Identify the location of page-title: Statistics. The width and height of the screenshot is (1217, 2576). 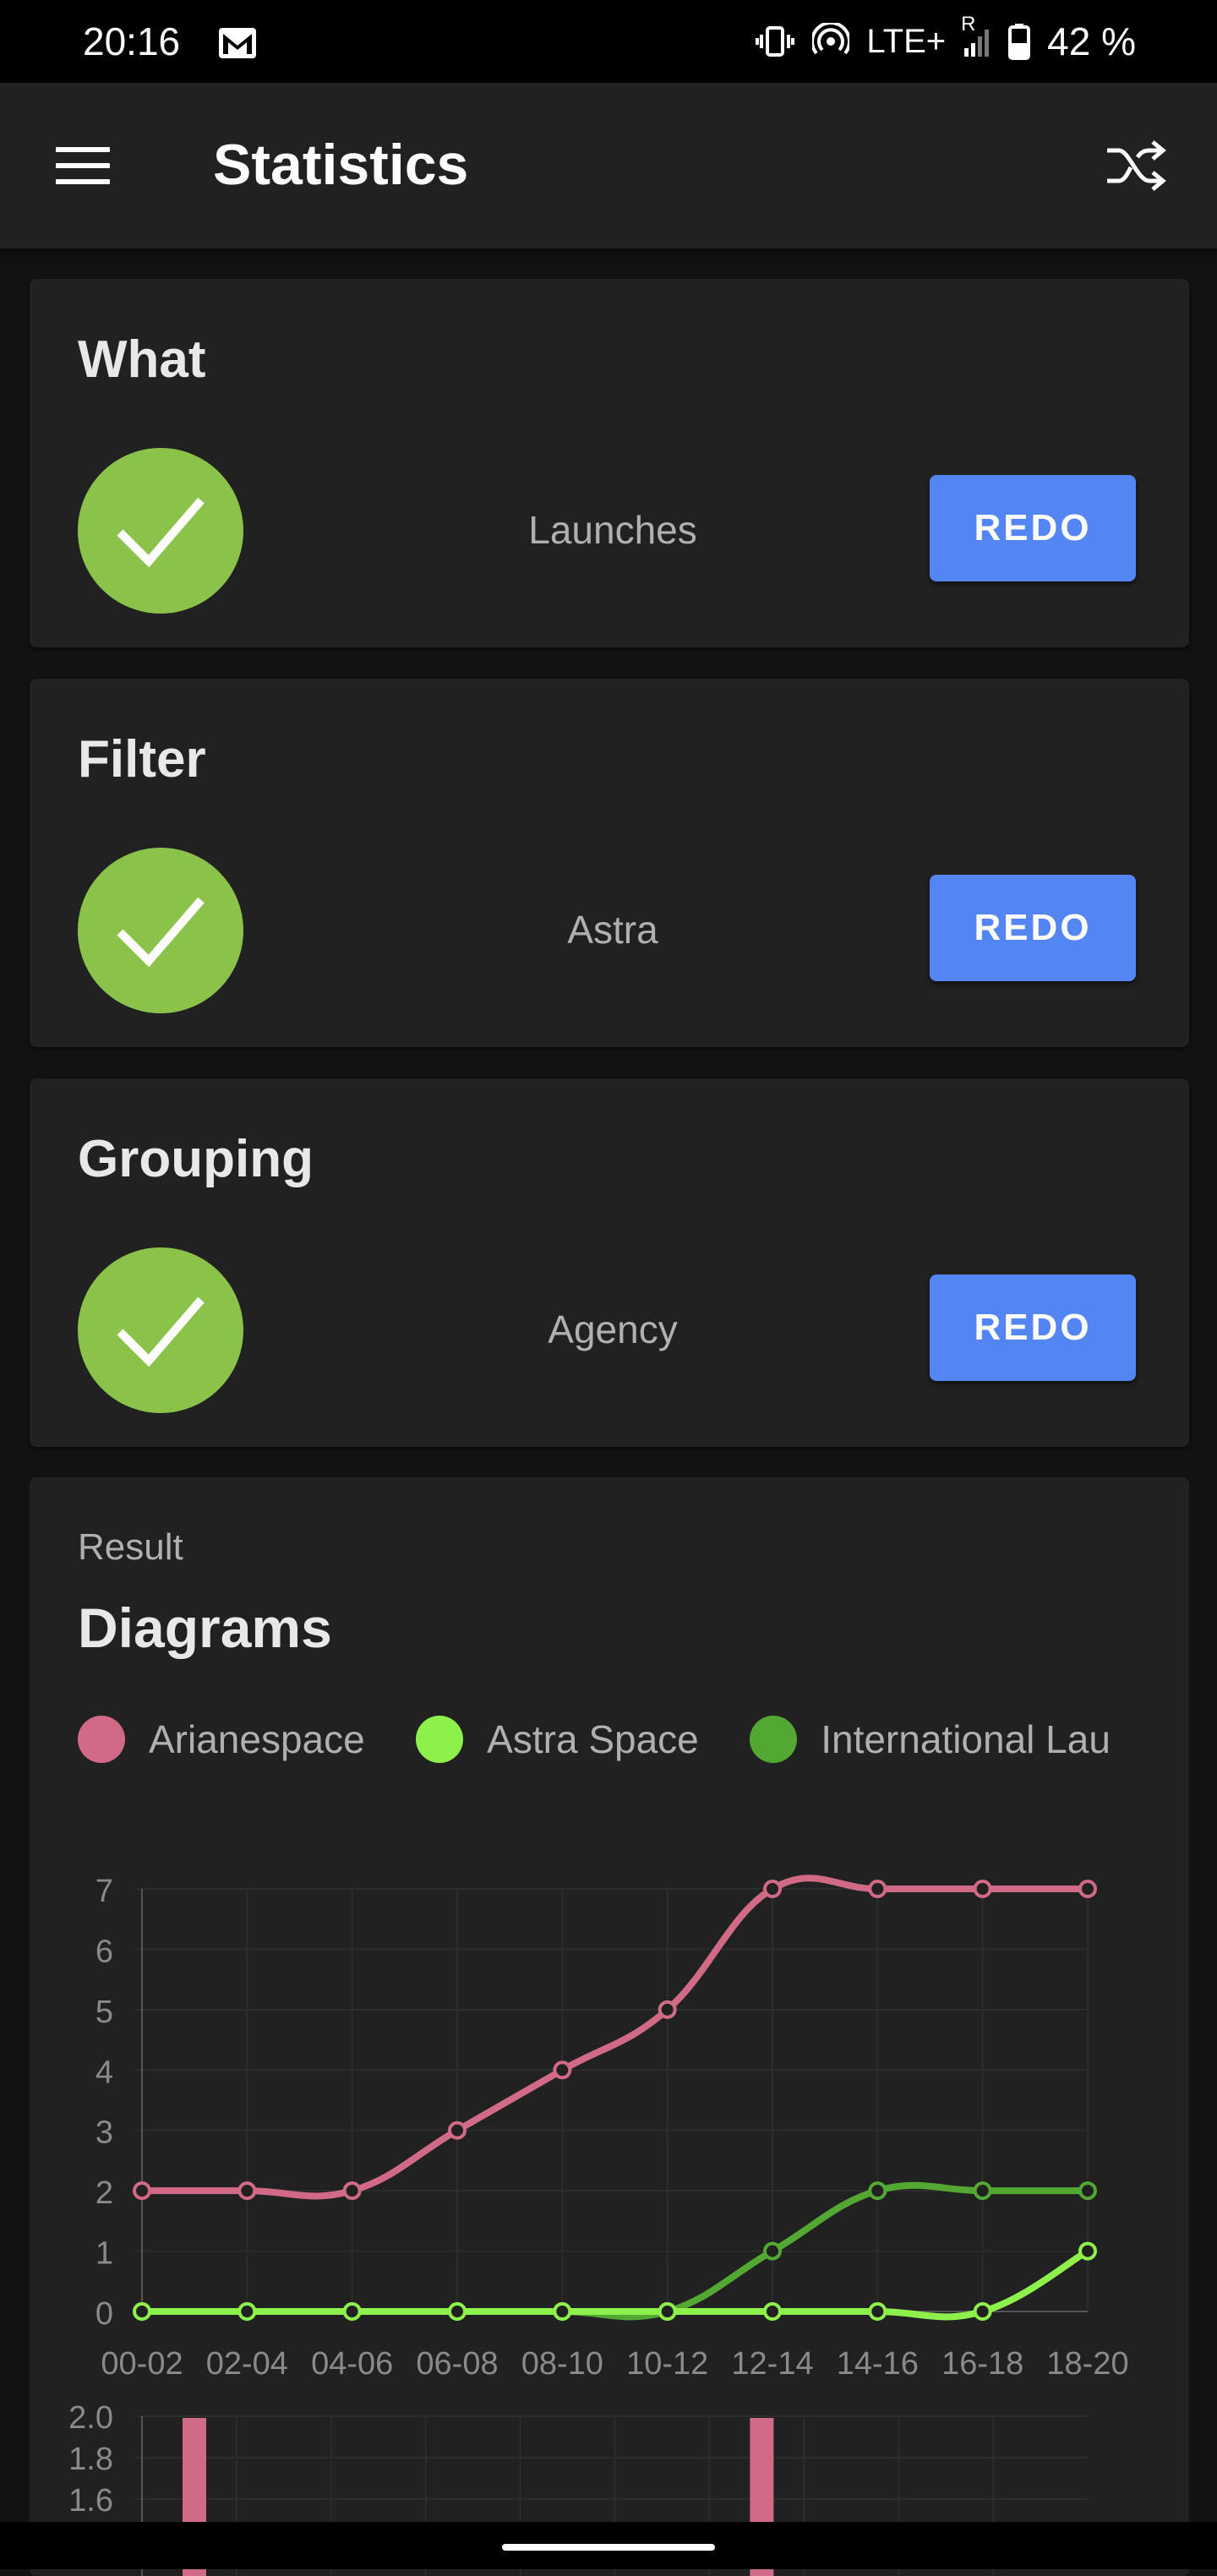
(341, 165).